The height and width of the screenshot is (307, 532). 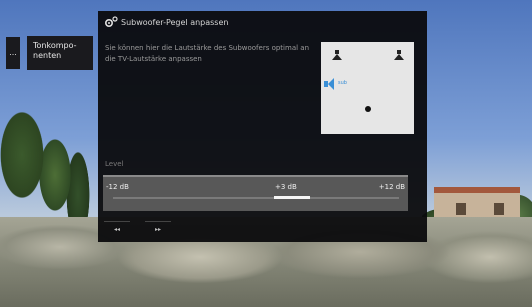 I want to click on subwoofer-label: sub, so click(x=342, y=83).